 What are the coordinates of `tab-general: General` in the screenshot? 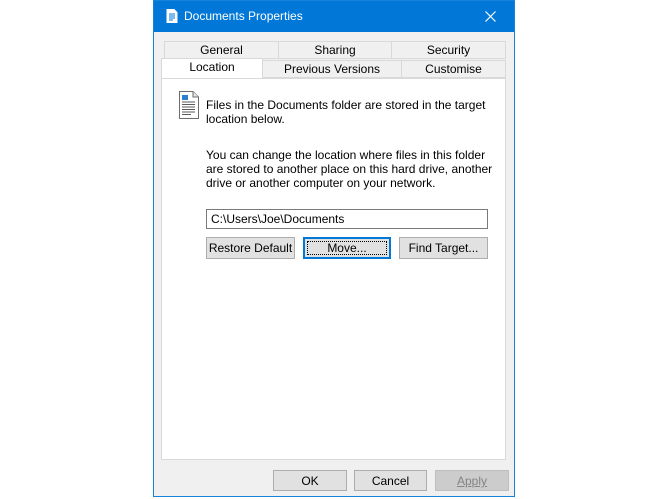 It's located at (221, 50).